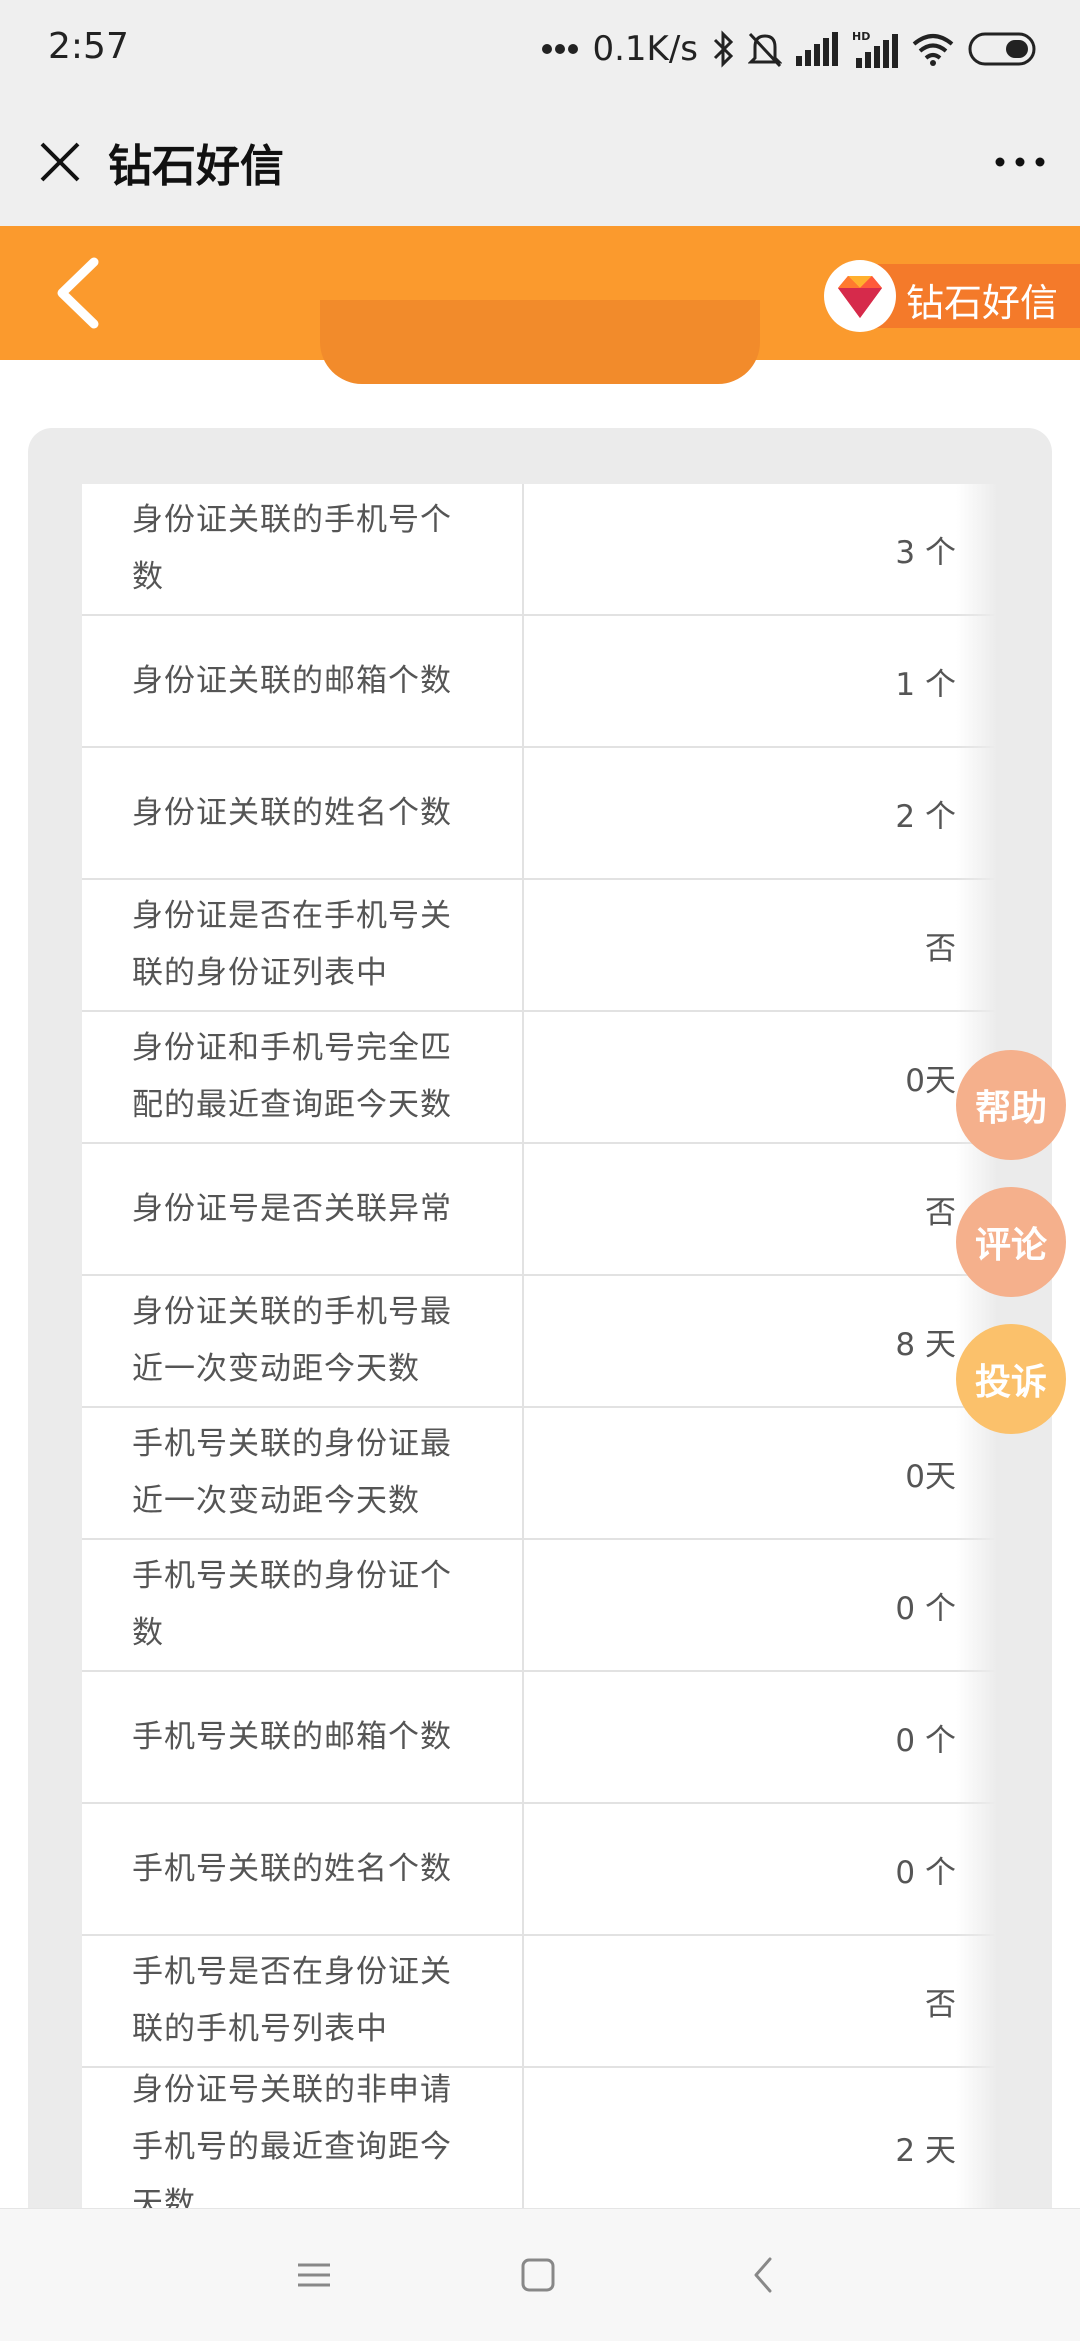  What do you see at coordinates (303, 1077) in the screenshot?
I see `row-label: 身份证和手机号完全匹配的最近查询距今天数` at bounding box center [303, 1077].